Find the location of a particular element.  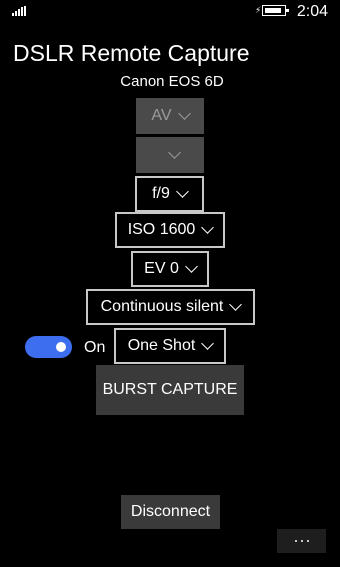

shot-mode-value: One Shot is located at coordinates (161, 345).